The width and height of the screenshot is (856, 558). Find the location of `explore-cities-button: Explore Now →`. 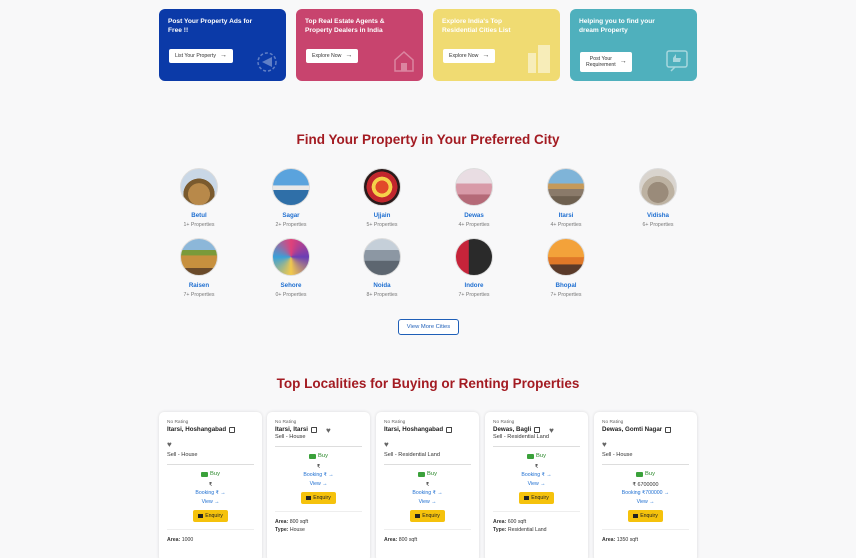

explore-cities-button: Explore Now → is located at coordinates (469, 56).